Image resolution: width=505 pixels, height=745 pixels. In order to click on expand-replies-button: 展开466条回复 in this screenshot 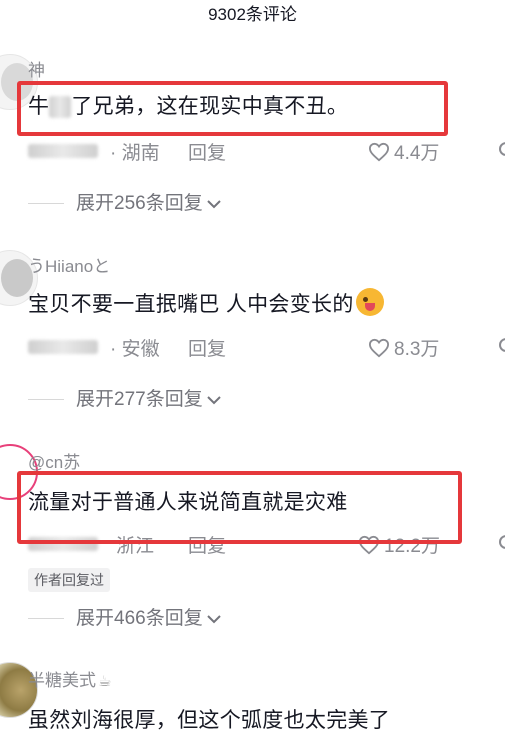, I will do `click(125, 616)`.